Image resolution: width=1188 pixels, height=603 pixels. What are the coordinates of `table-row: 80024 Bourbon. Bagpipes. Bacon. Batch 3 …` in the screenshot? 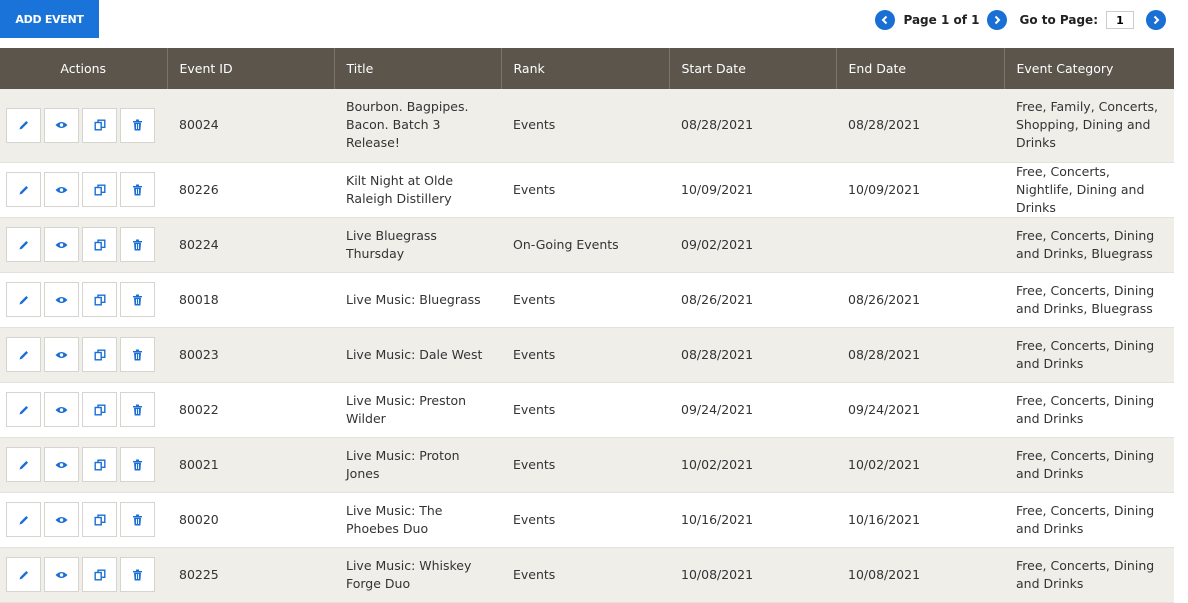 It's located at (587, 126).